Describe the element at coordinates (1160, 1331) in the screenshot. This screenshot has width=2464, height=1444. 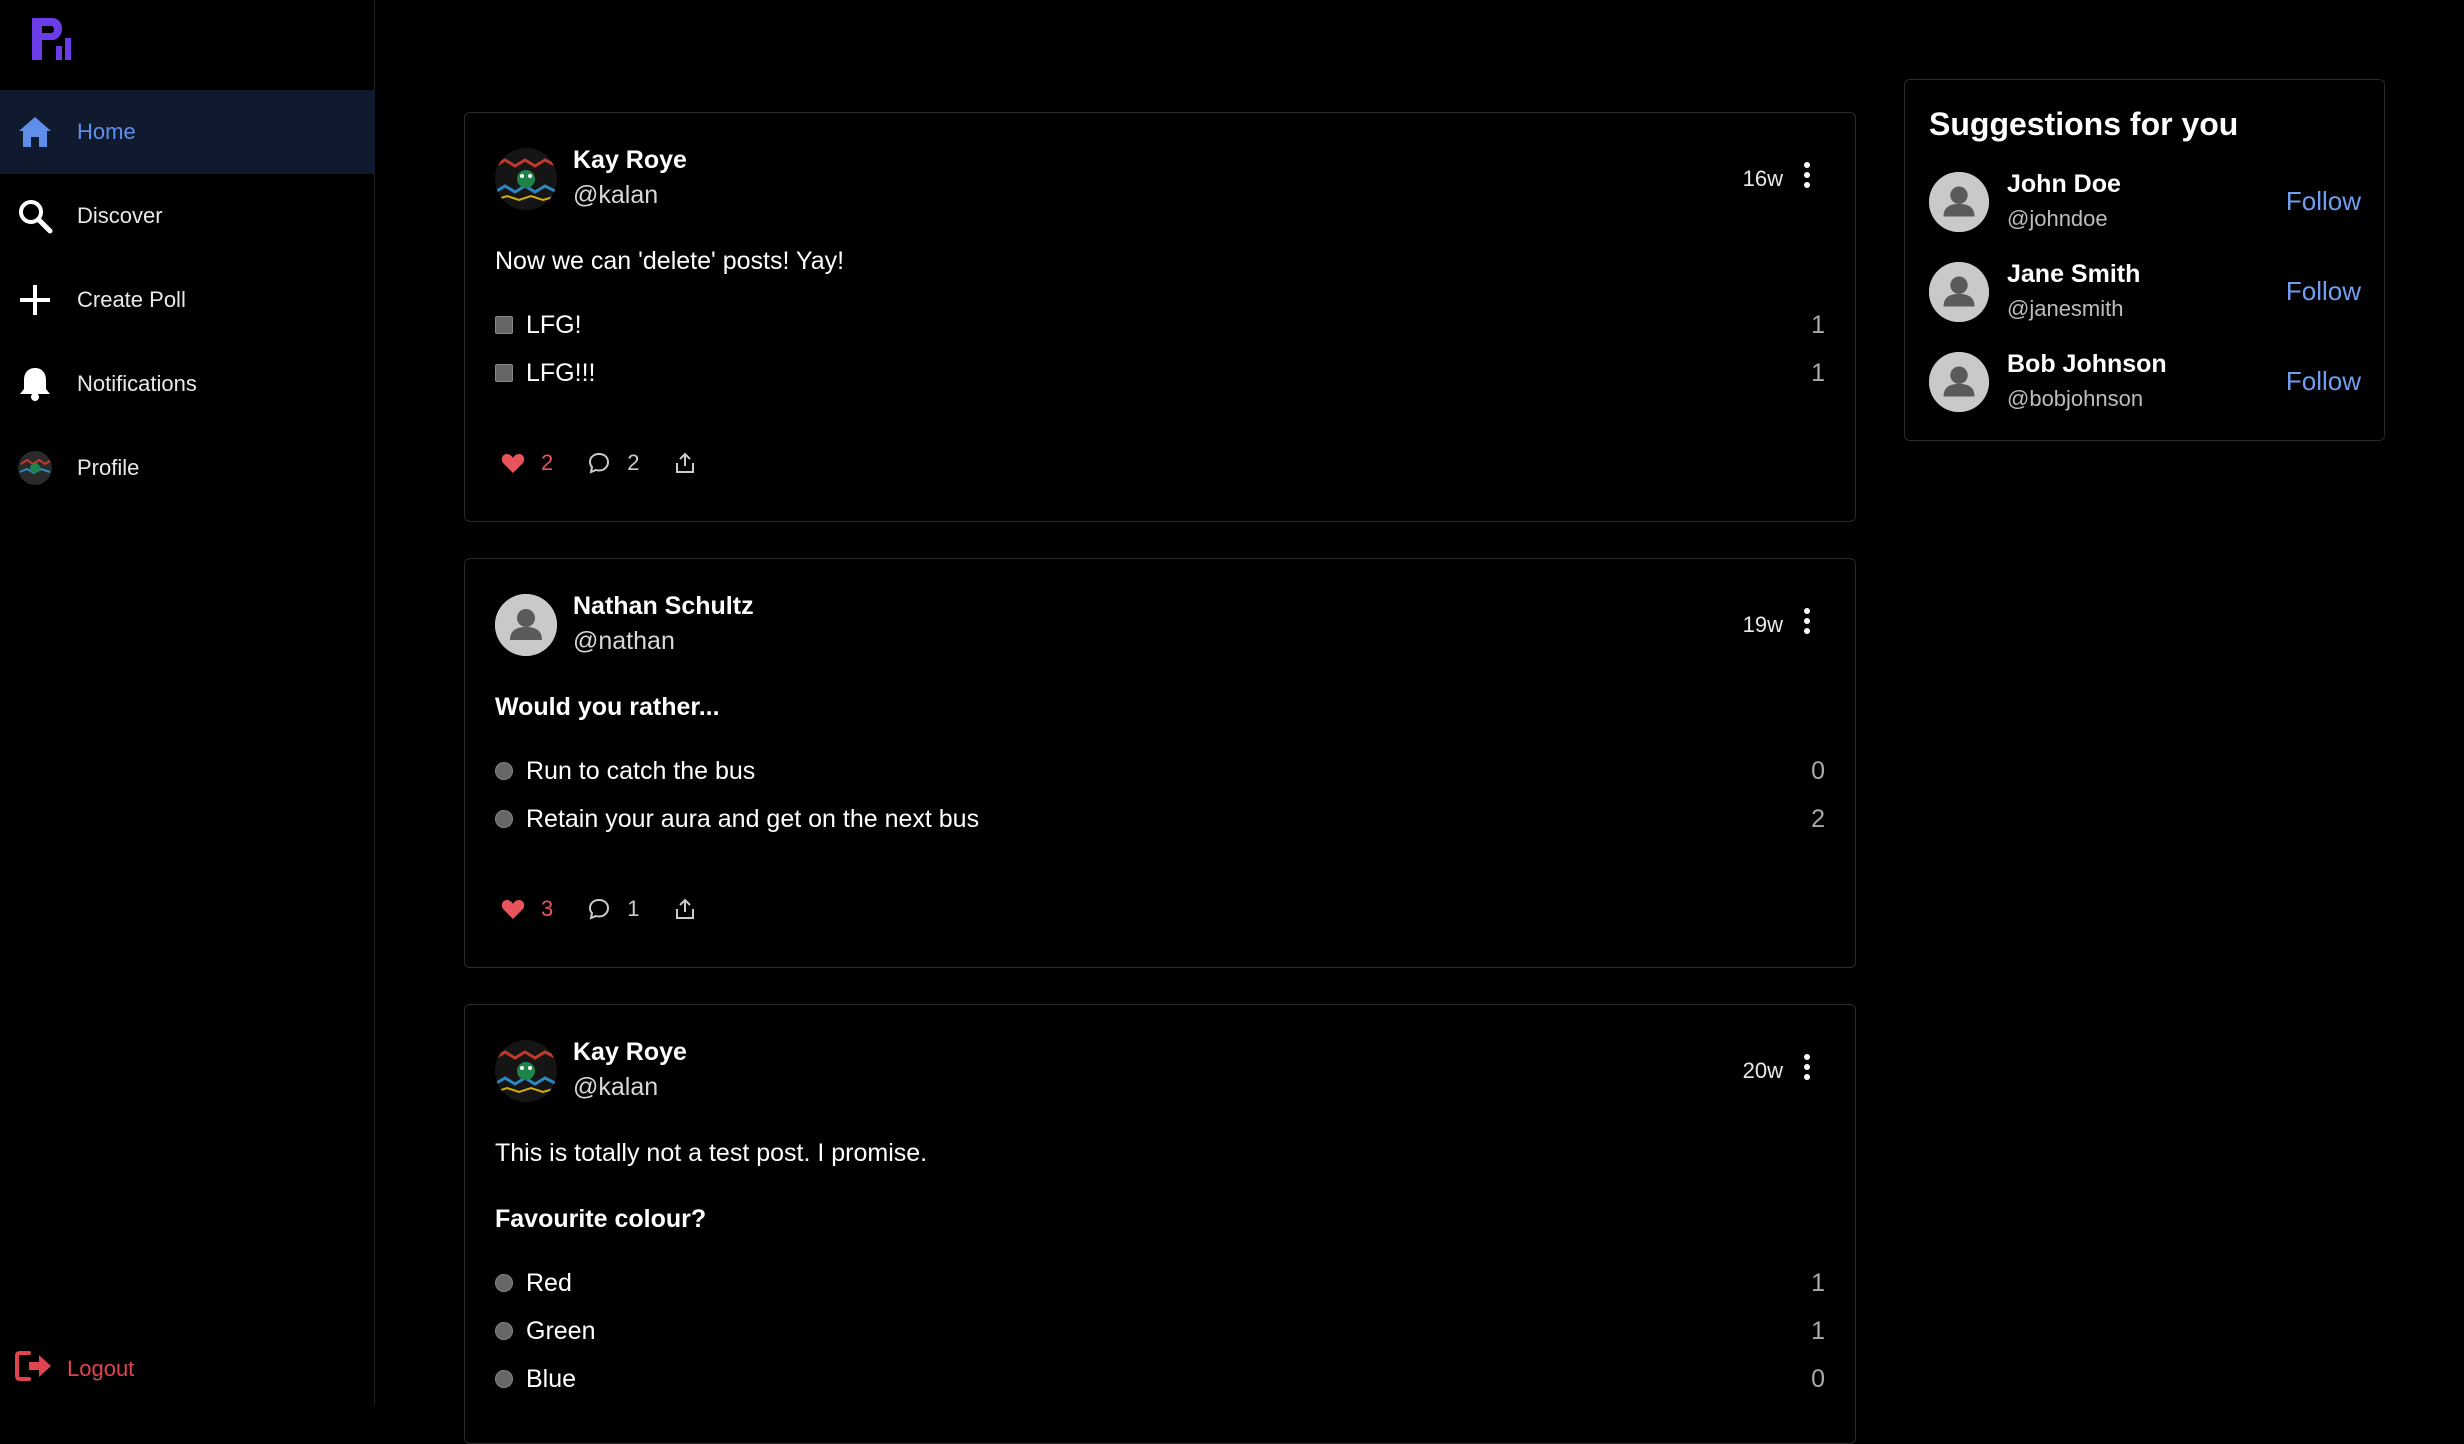
I see `poll-option: Green 1` at that location.